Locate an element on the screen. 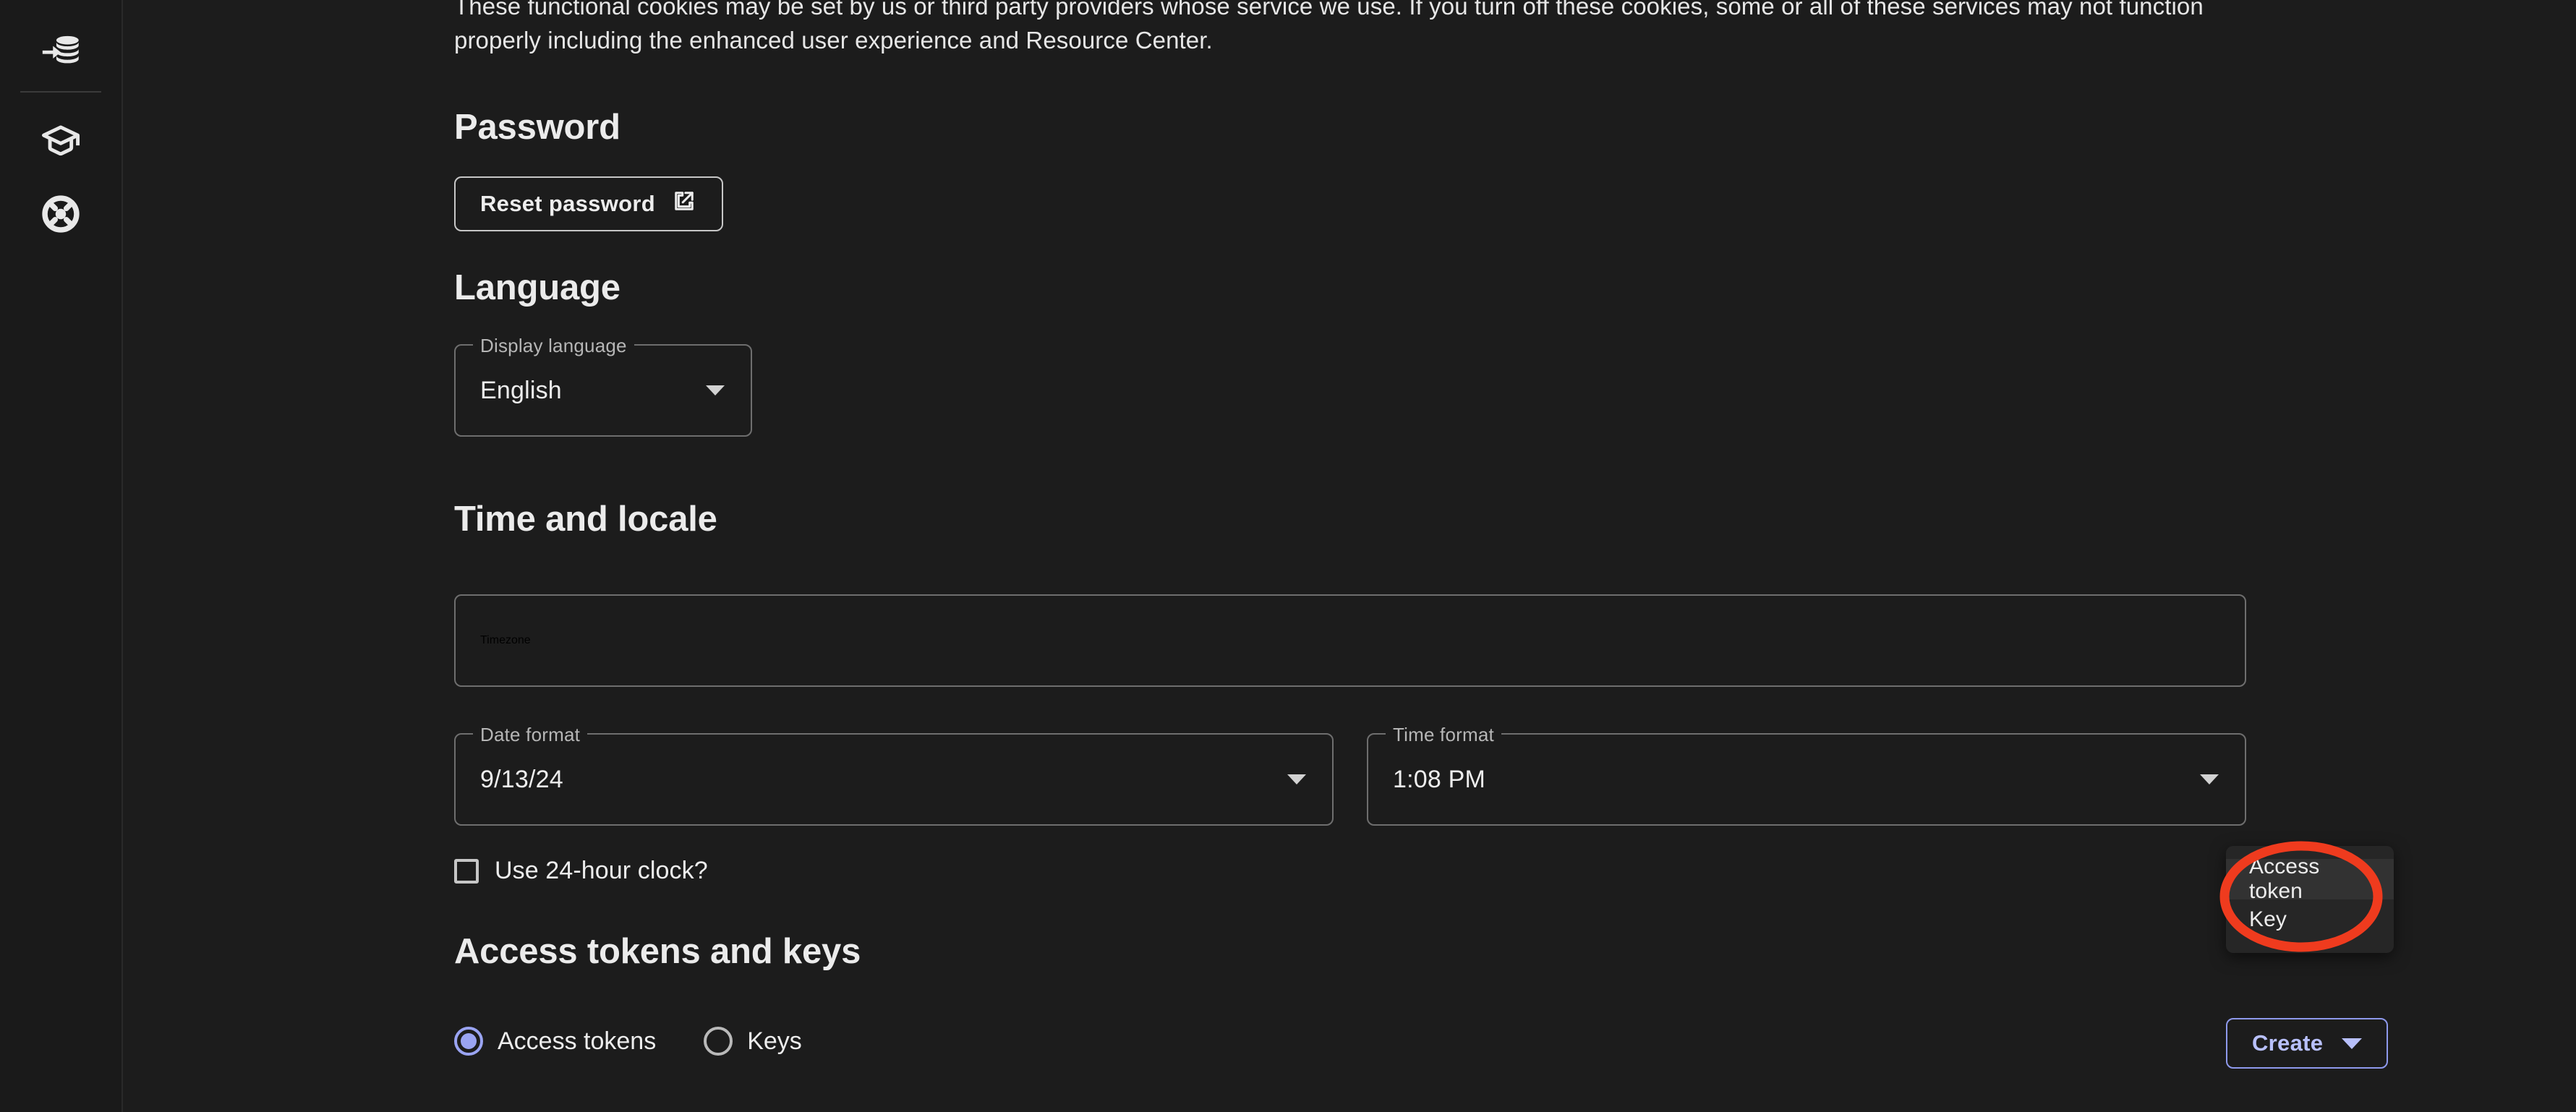 The width and height of the screenshot is (2576, 1112). menu-item-key-label: Key is located at coordinates (2268, 919).